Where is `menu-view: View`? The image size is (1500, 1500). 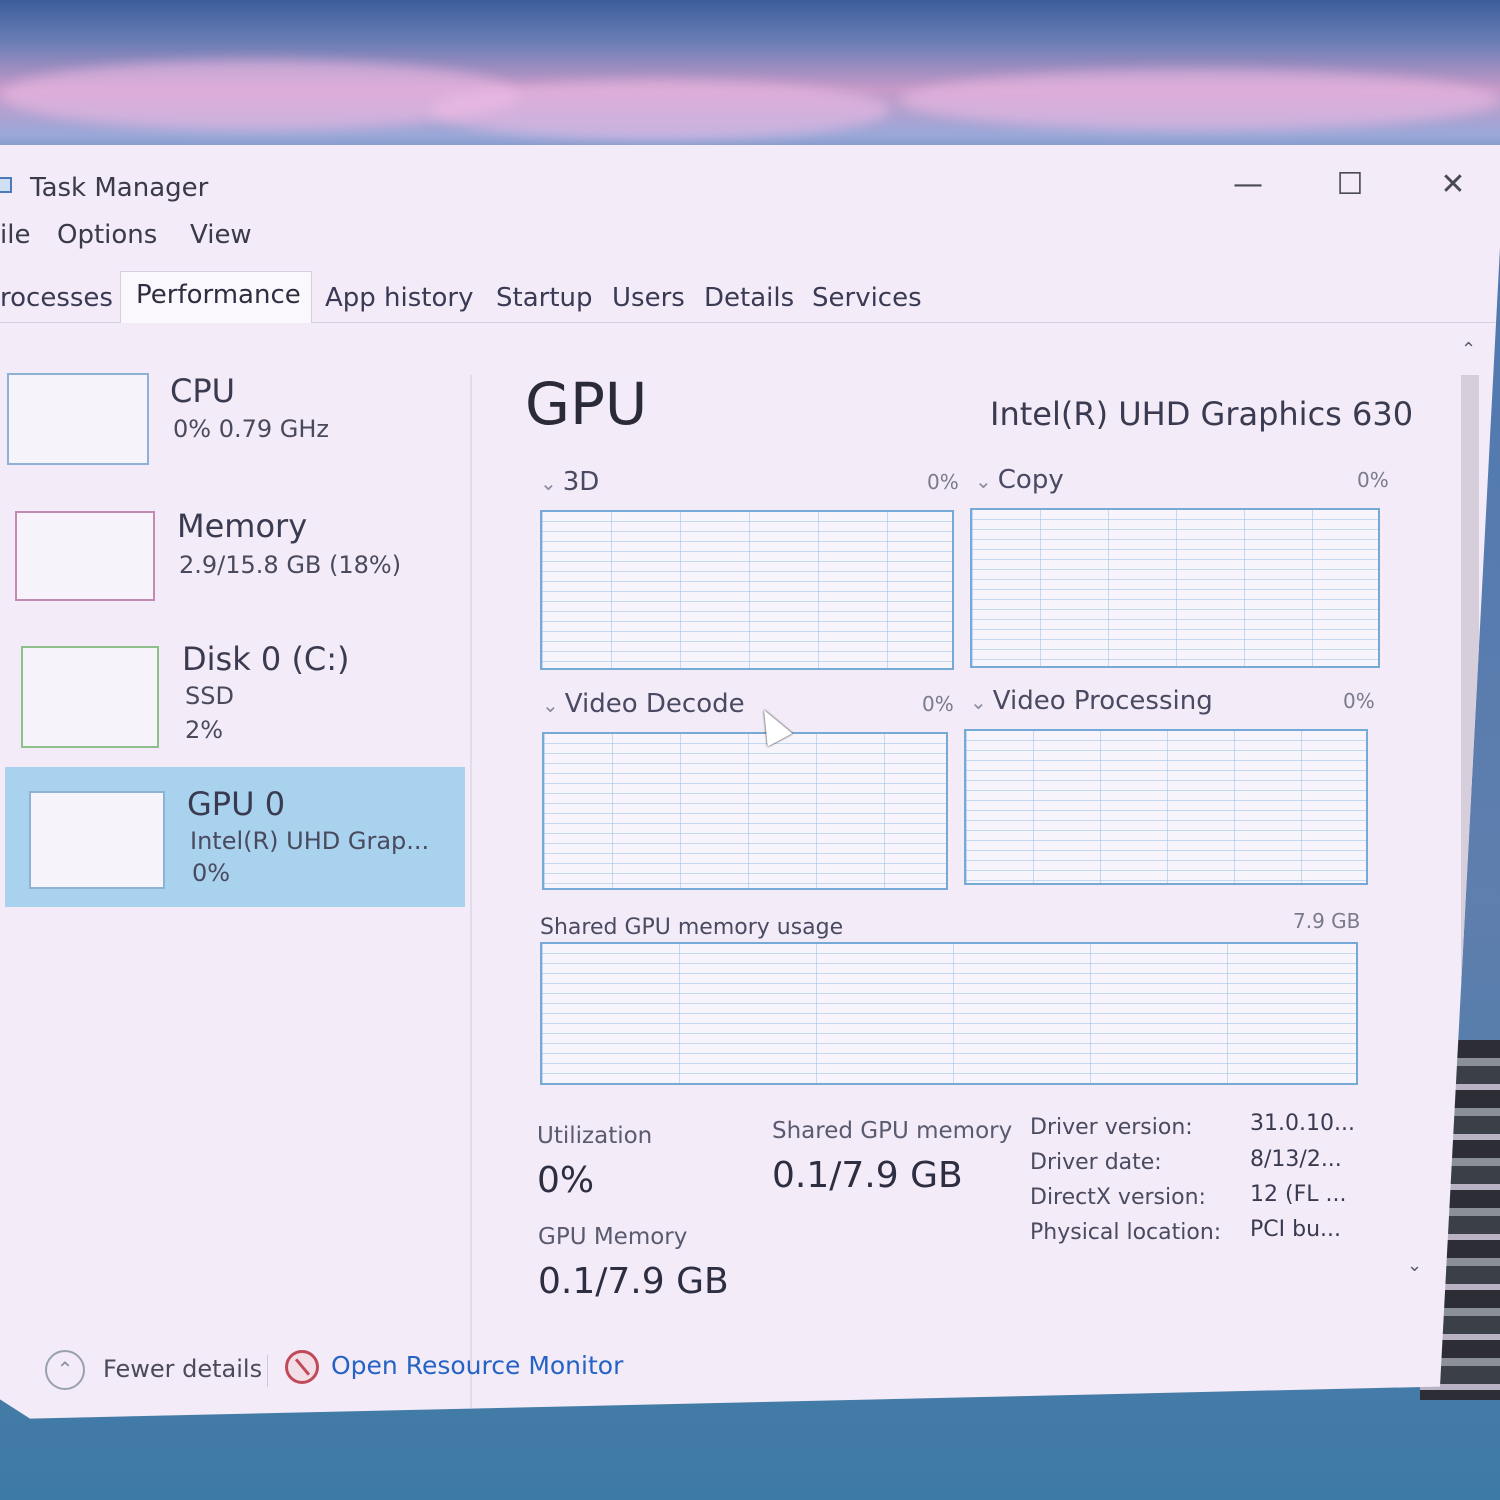 menu-view: View is located at coordinates (221, 235).